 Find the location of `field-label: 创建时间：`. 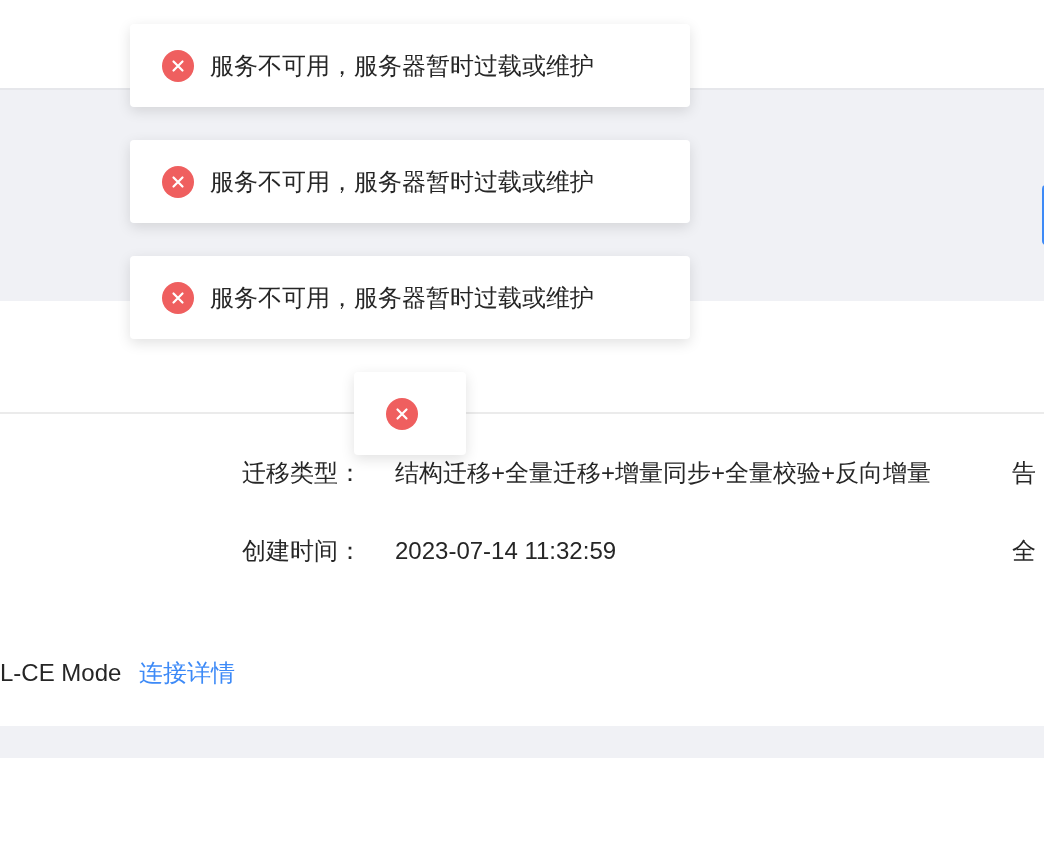

field-label: 创建时间： is located at coordinates (302, 551).